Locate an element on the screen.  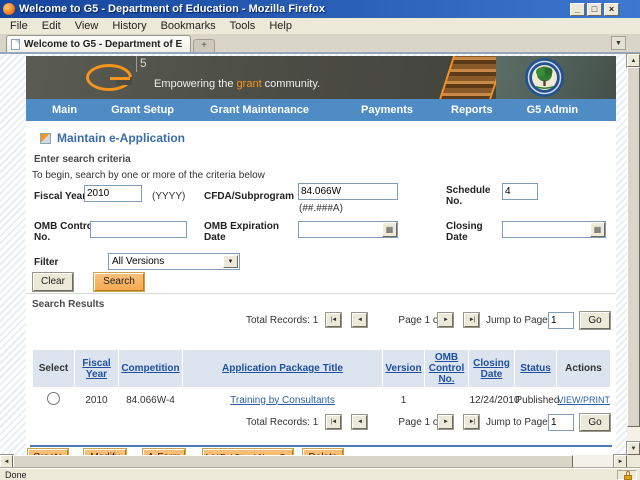
nav-item-reports: Reports is located at coordinates (472, 110).